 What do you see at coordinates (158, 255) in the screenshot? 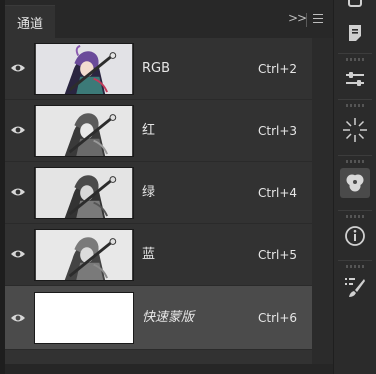
I see `channel-row-blue: 蓝 Ctrl+5` at bounding box center [158, 255].